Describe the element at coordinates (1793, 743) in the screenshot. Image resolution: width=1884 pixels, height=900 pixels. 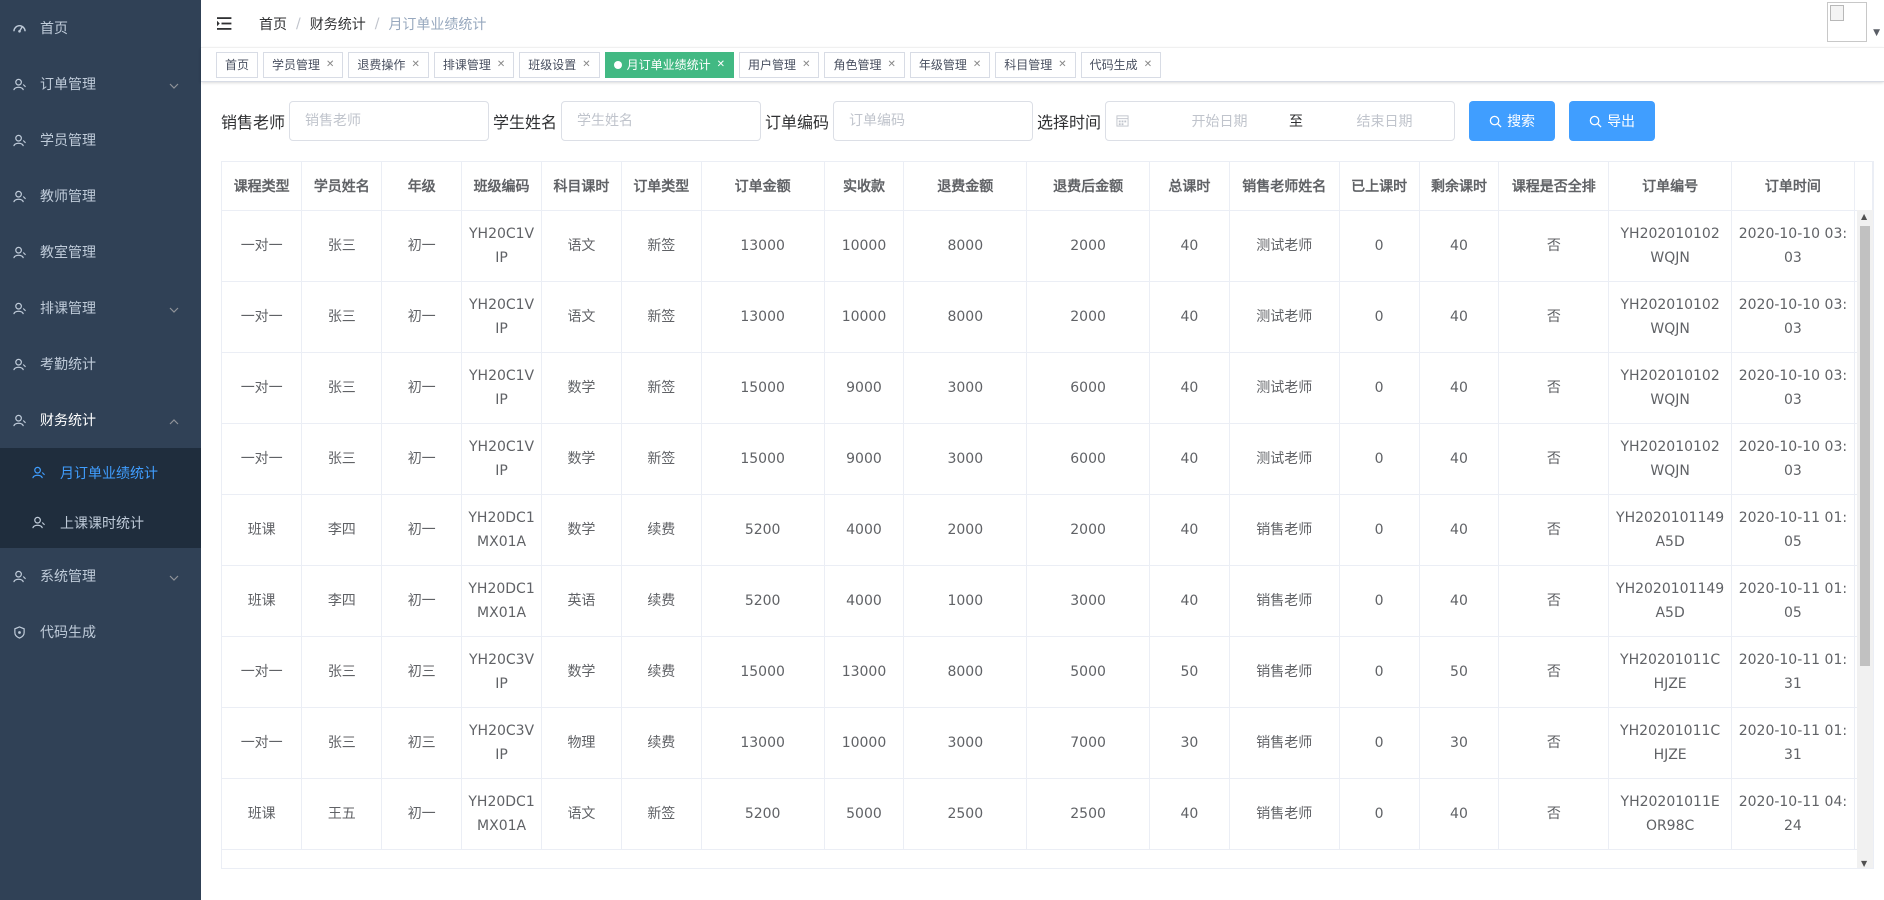
I see `table-cell: 2020-10-11 01:31` at that location.